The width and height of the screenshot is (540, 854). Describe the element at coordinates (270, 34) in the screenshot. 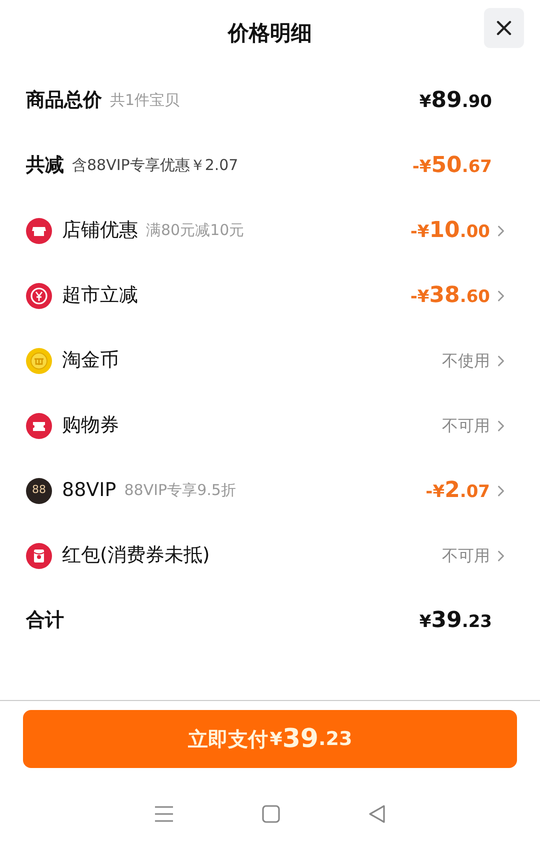

I see `page-title: 价格明细` at that location.